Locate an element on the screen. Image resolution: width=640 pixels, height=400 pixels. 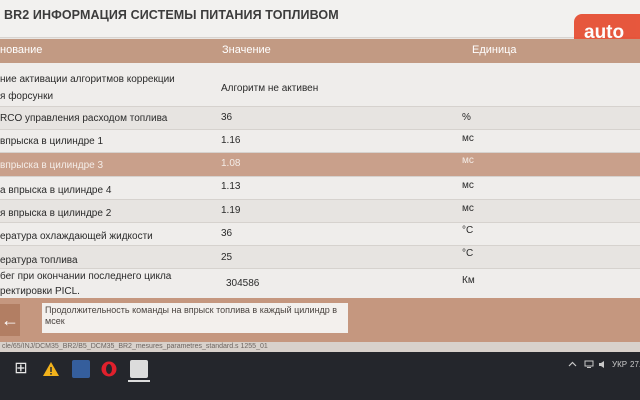
chevron-up-icon is located at coordinates (572, 365).